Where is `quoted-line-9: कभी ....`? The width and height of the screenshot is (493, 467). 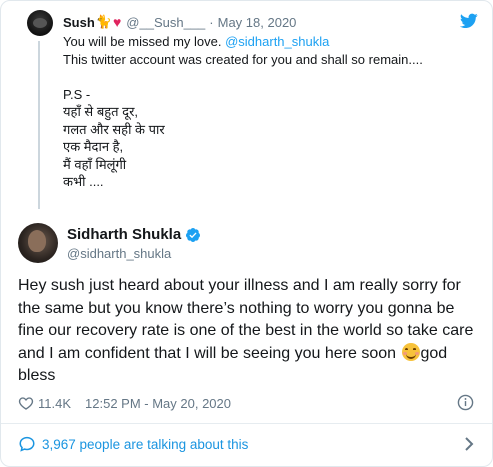
quoted-line-9: कभी .... is located at coordinates (83, 181).